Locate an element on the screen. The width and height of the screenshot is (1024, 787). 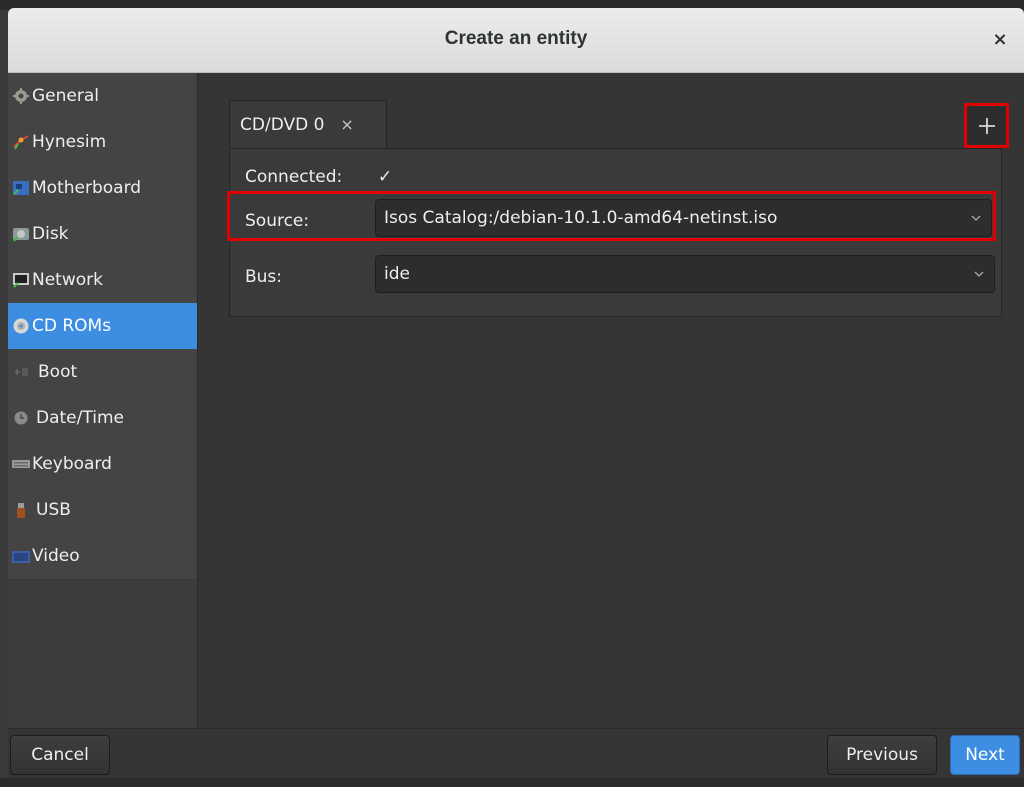
keyboard-icon is located at coordinates (21, 464).